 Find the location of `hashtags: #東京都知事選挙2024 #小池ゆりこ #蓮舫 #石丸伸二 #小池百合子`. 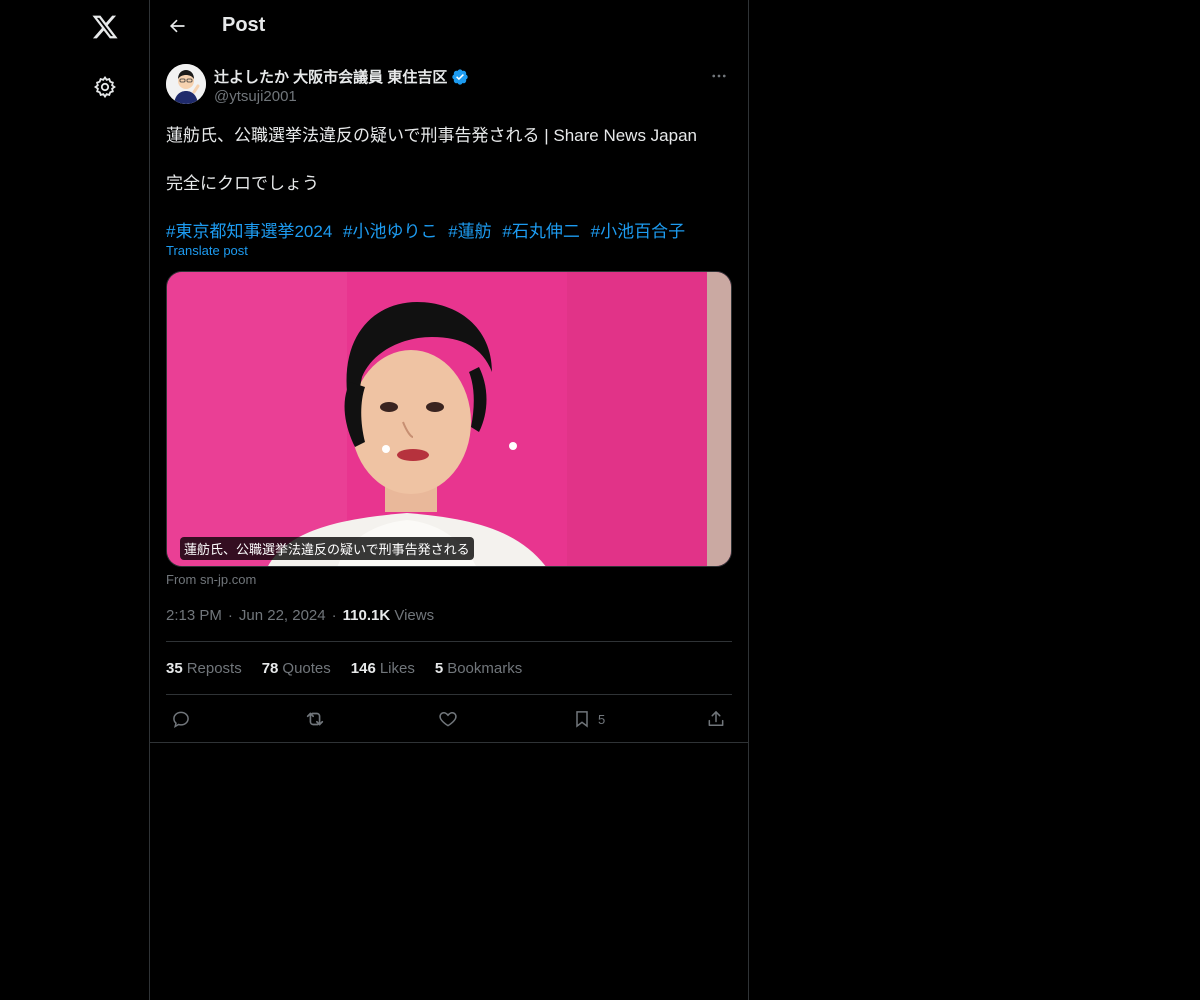

hashtags: #東京都知事選挙2024 #小池ゆりこ #蓮舫 #石丸伸二 #小池百合子 is located at coordinates (428, 229).